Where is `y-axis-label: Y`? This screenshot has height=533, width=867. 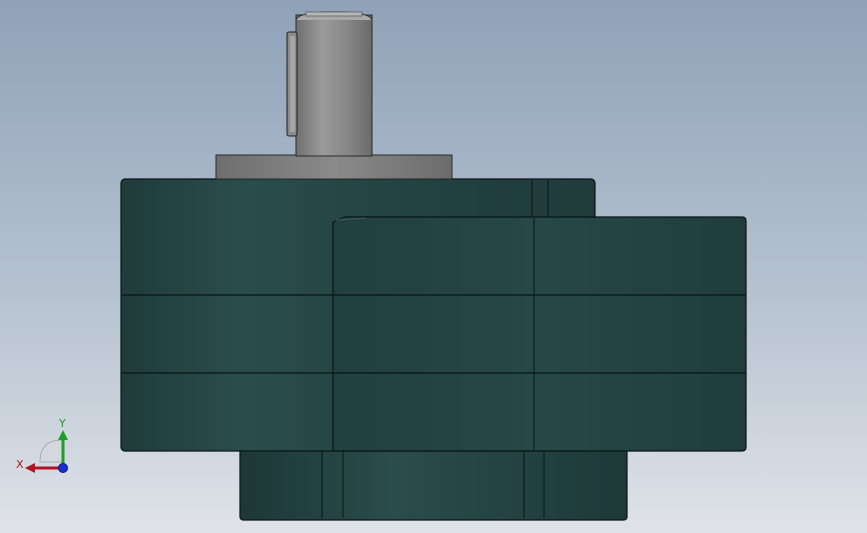 y-axis-label: Y is located at coordinates (62, 423).